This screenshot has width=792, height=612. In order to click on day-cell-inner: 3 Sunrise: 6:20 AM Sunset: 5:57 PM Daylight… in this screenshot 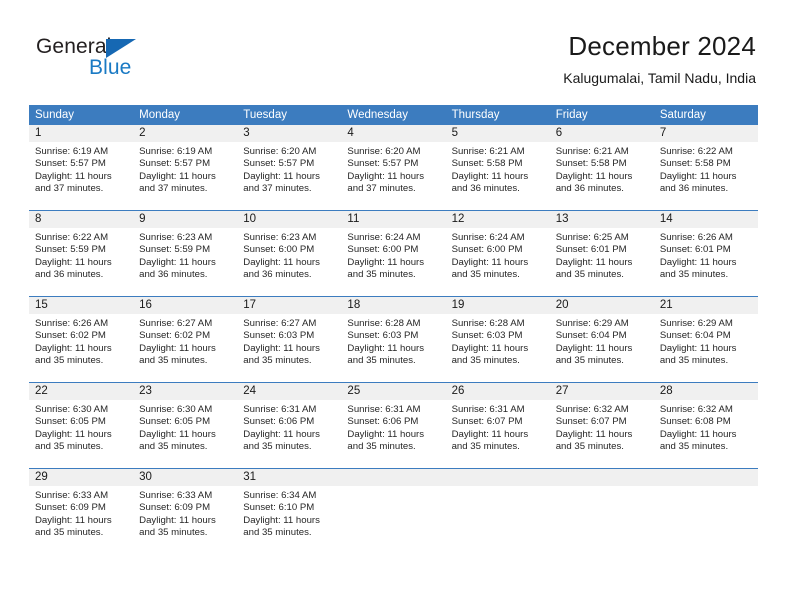, I will do `click(289, 167)`.